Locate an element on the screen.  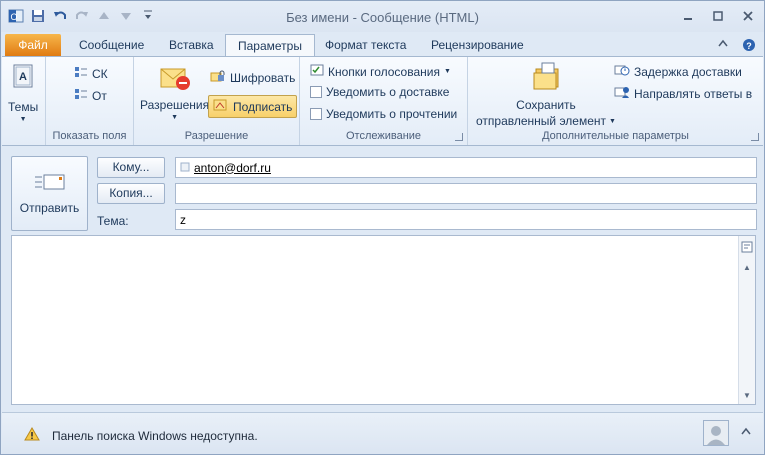
help-icon: ? is located at coordinates (749, 46).